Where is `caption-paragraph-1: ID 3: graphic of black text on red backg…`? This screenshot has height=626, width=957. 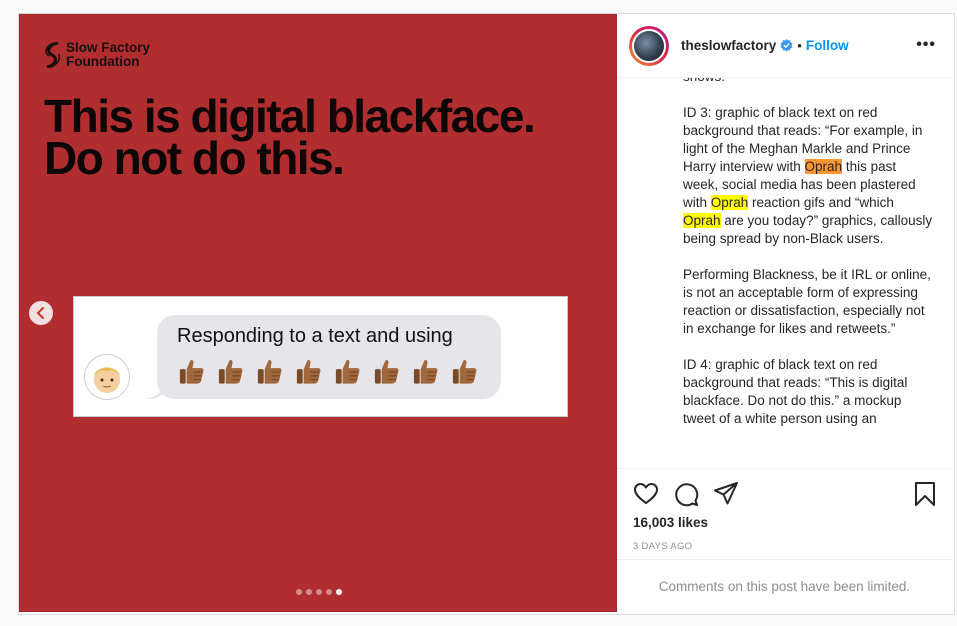 caption-paragraph-1: ID 3: graphic of black text on red backg… is located at coordinates (808, 176).